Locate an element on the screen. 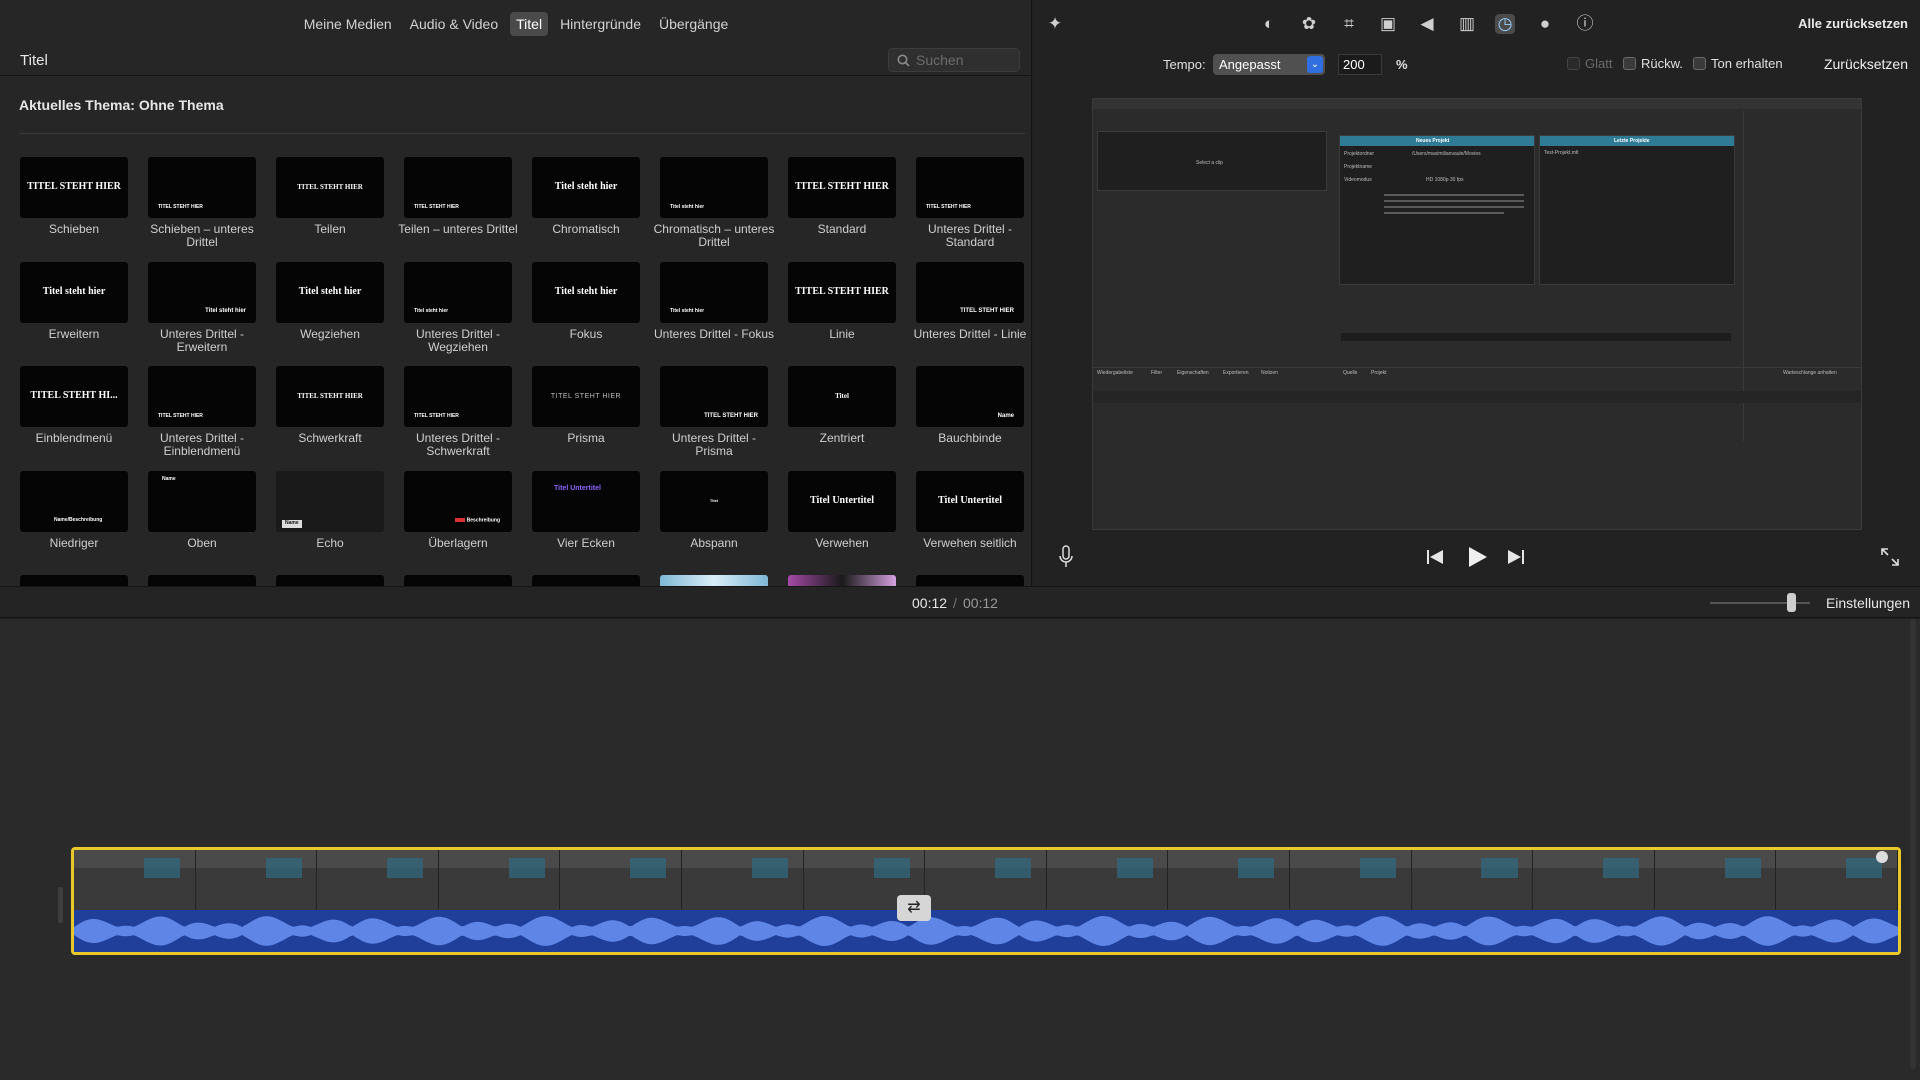 The height and width of the screenshot is (1080, 1920). title-tile: Name/Beschreibung Niedriger is located at coordinates (74, 523).